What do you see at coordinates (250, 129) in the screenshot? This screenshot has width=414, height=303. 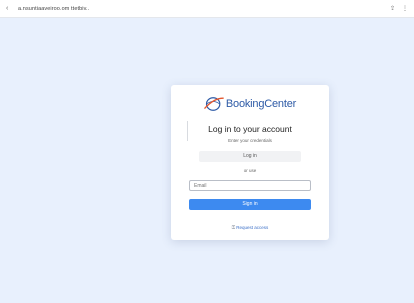 I see `login-heading: Log in to your account` at bounding box center [250, 129].